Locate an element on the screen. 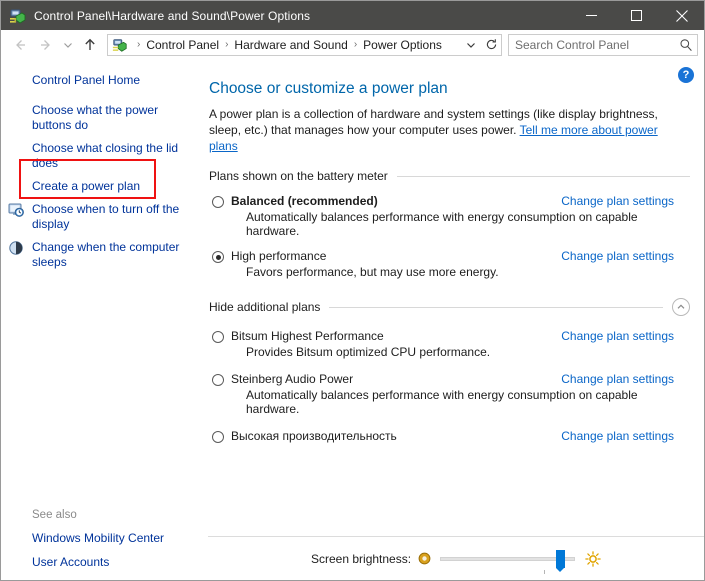  sidebar-item-create-power-plan: Create a power plan is located at coordinates (112, 186).